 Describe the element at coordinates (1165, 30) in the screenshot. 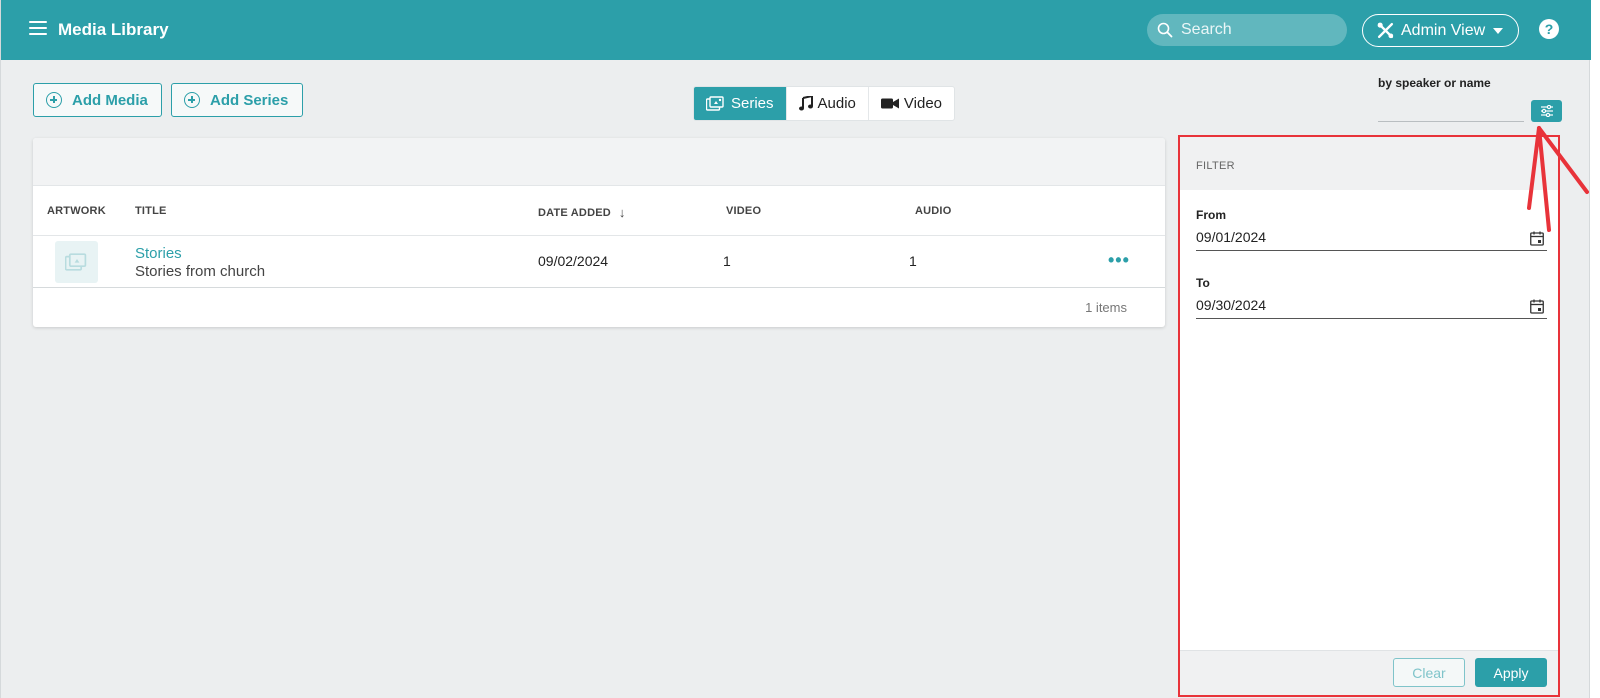

I see `search-icon` at that location.